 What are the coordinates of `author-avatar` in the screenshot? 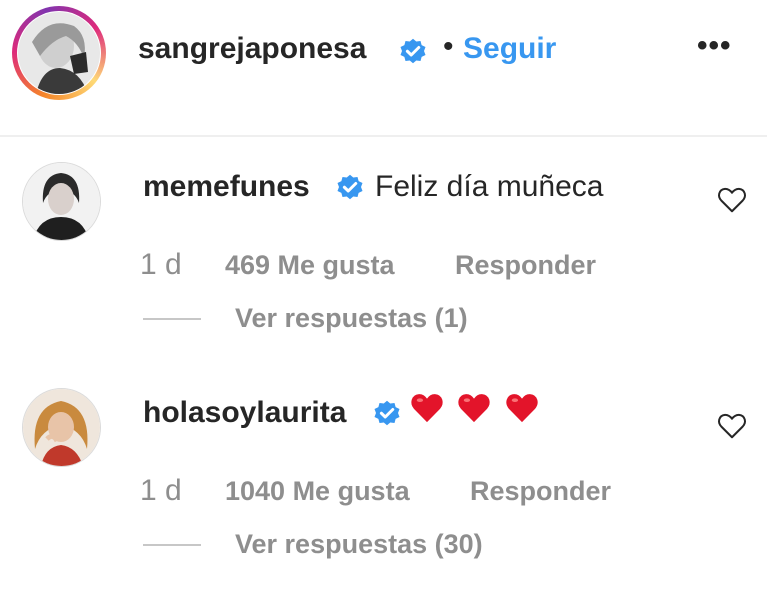 It's located at (59, 53).